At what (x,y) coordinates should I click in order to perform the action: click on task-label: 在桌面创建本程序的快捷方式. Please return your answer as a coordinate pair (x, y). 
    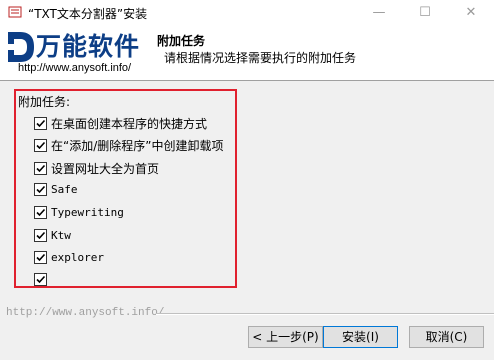
    Looking at the image, I should click on (129, 124).